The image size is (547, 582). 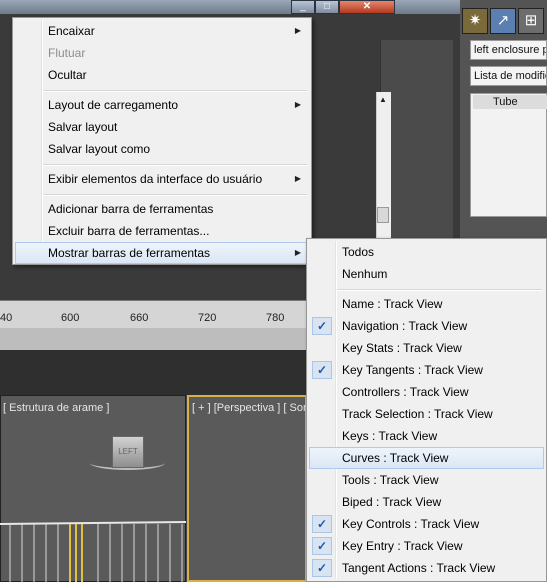 I want to click on modifier-stack, so click(x=508, y=155).